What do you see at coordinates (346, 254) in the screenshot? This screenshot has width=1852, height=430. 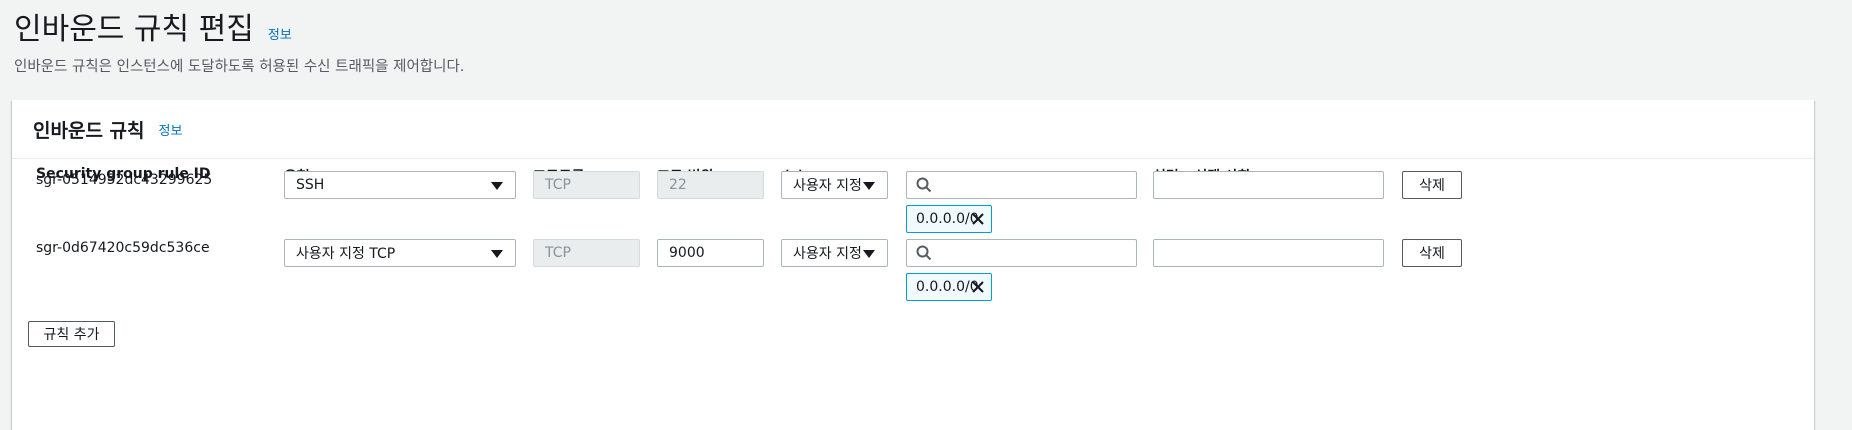 I see `type-select-value: 사용자 지정 TCP` at bounding box center [346, 254].